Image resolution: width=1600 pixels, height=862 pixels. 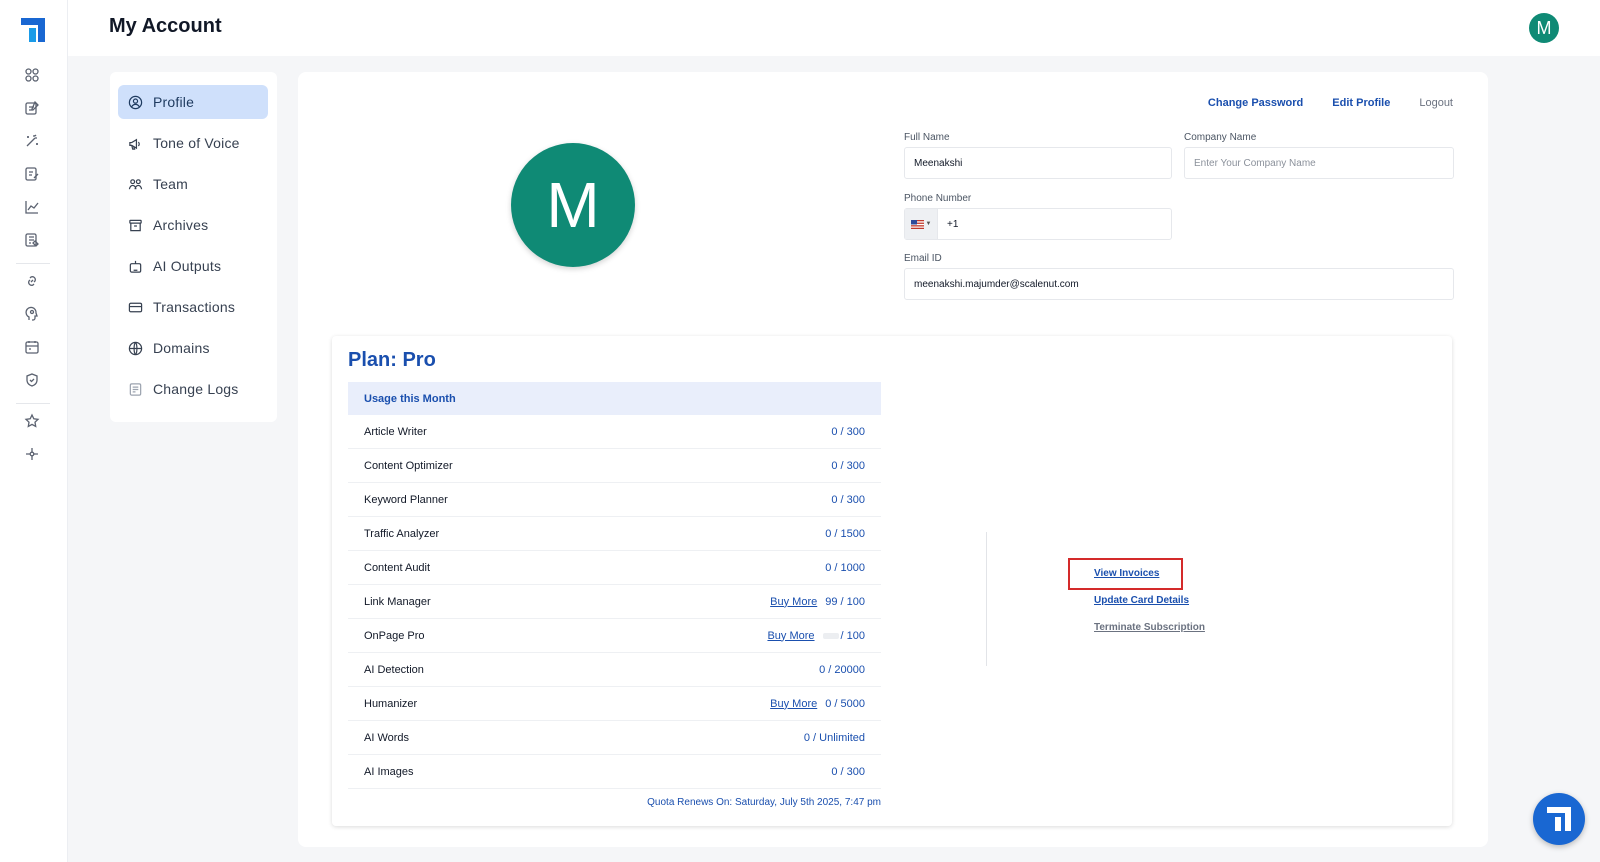 I want to click on subnav-item-domains: Domains, so click(x=193, y=348).